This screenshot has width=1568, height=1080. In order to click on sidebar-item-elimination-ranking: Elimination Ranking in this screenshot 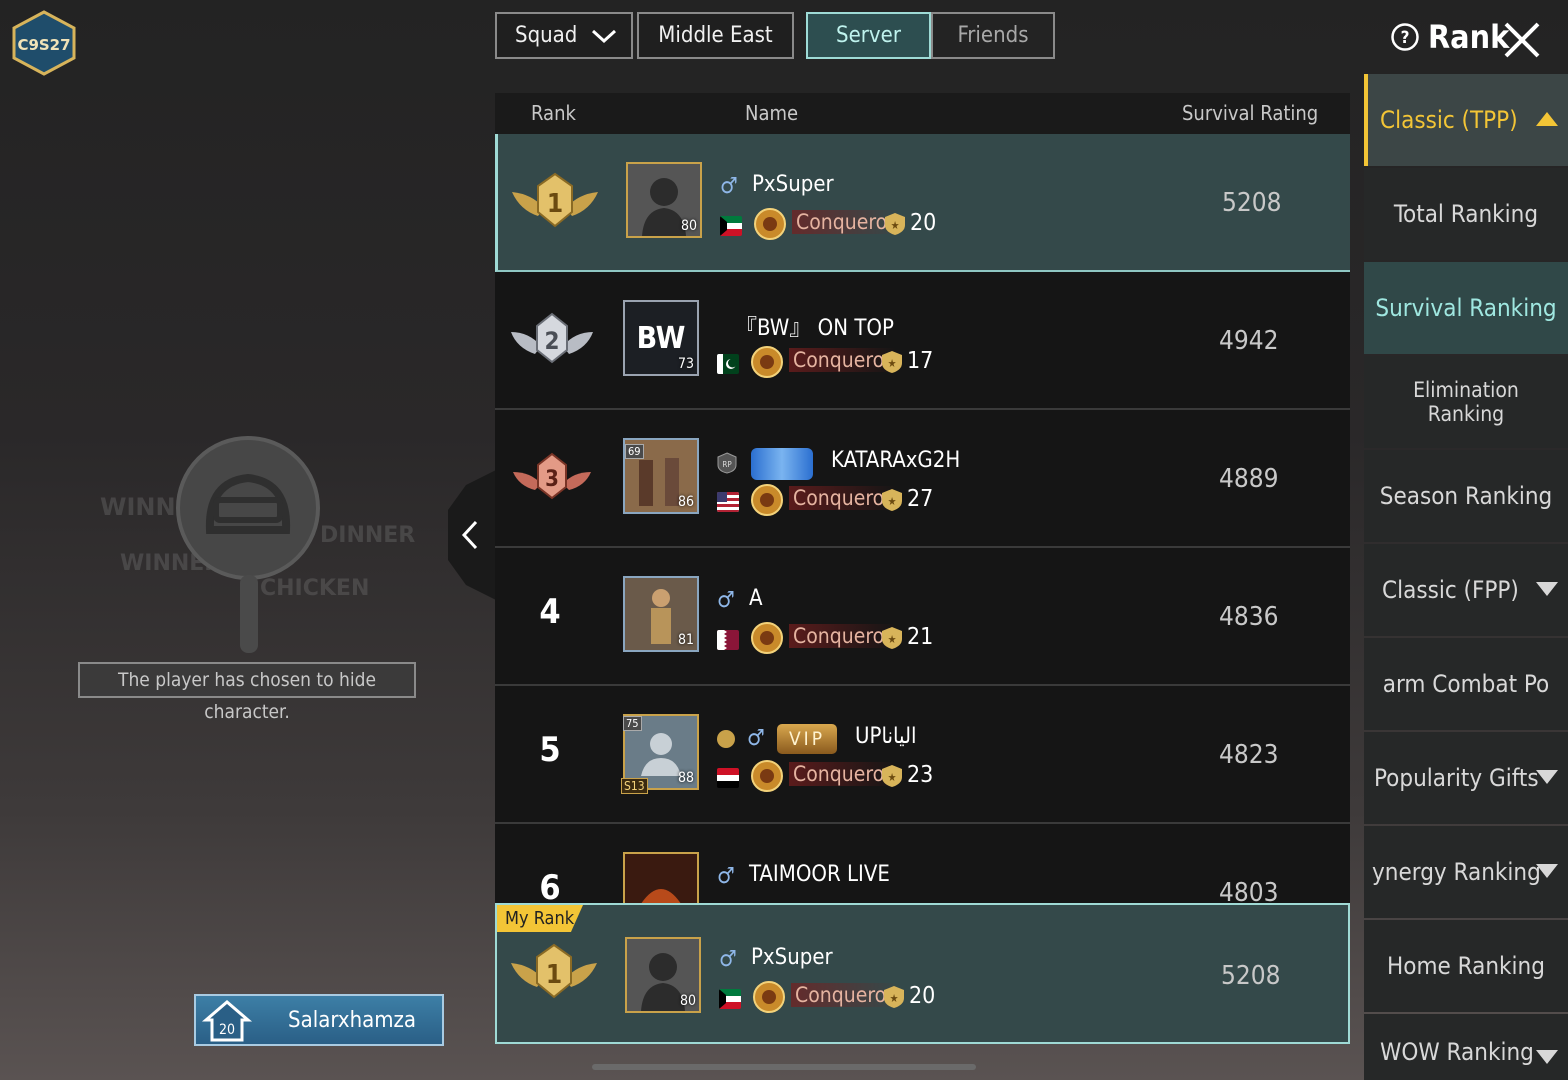, I will do `click(1466, 402)`.